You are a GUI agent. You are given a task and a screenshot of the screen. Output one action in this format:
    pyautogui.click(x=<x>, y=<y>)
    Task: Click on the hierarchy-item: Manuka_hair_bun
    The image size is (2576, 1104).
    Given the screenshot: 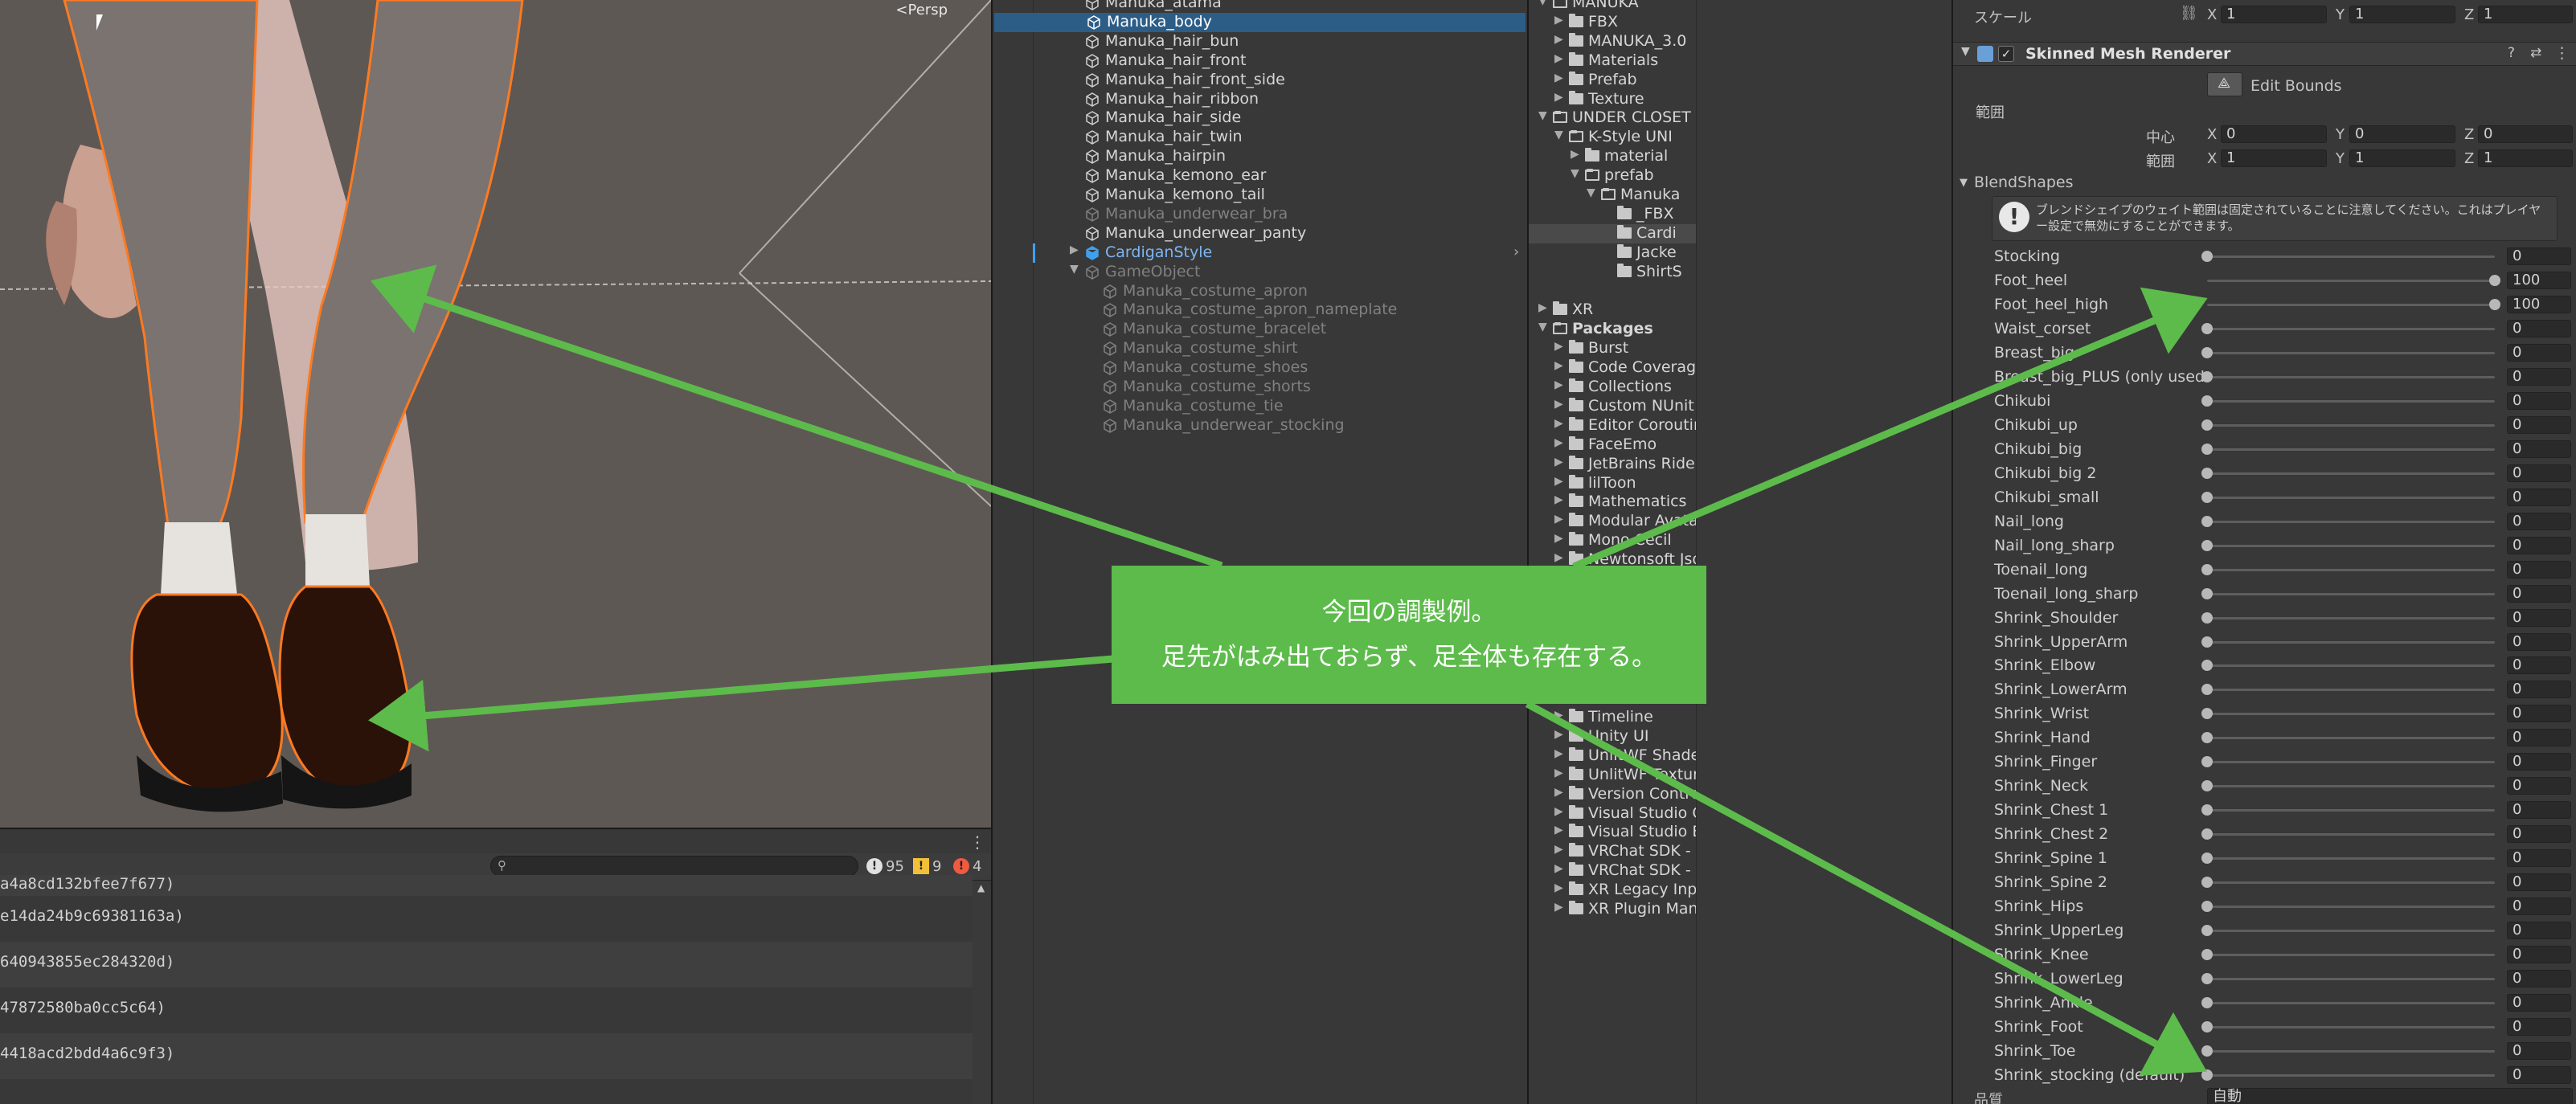 What is the action you would take?
    pyautogui.click(x=1260, y=41)
    